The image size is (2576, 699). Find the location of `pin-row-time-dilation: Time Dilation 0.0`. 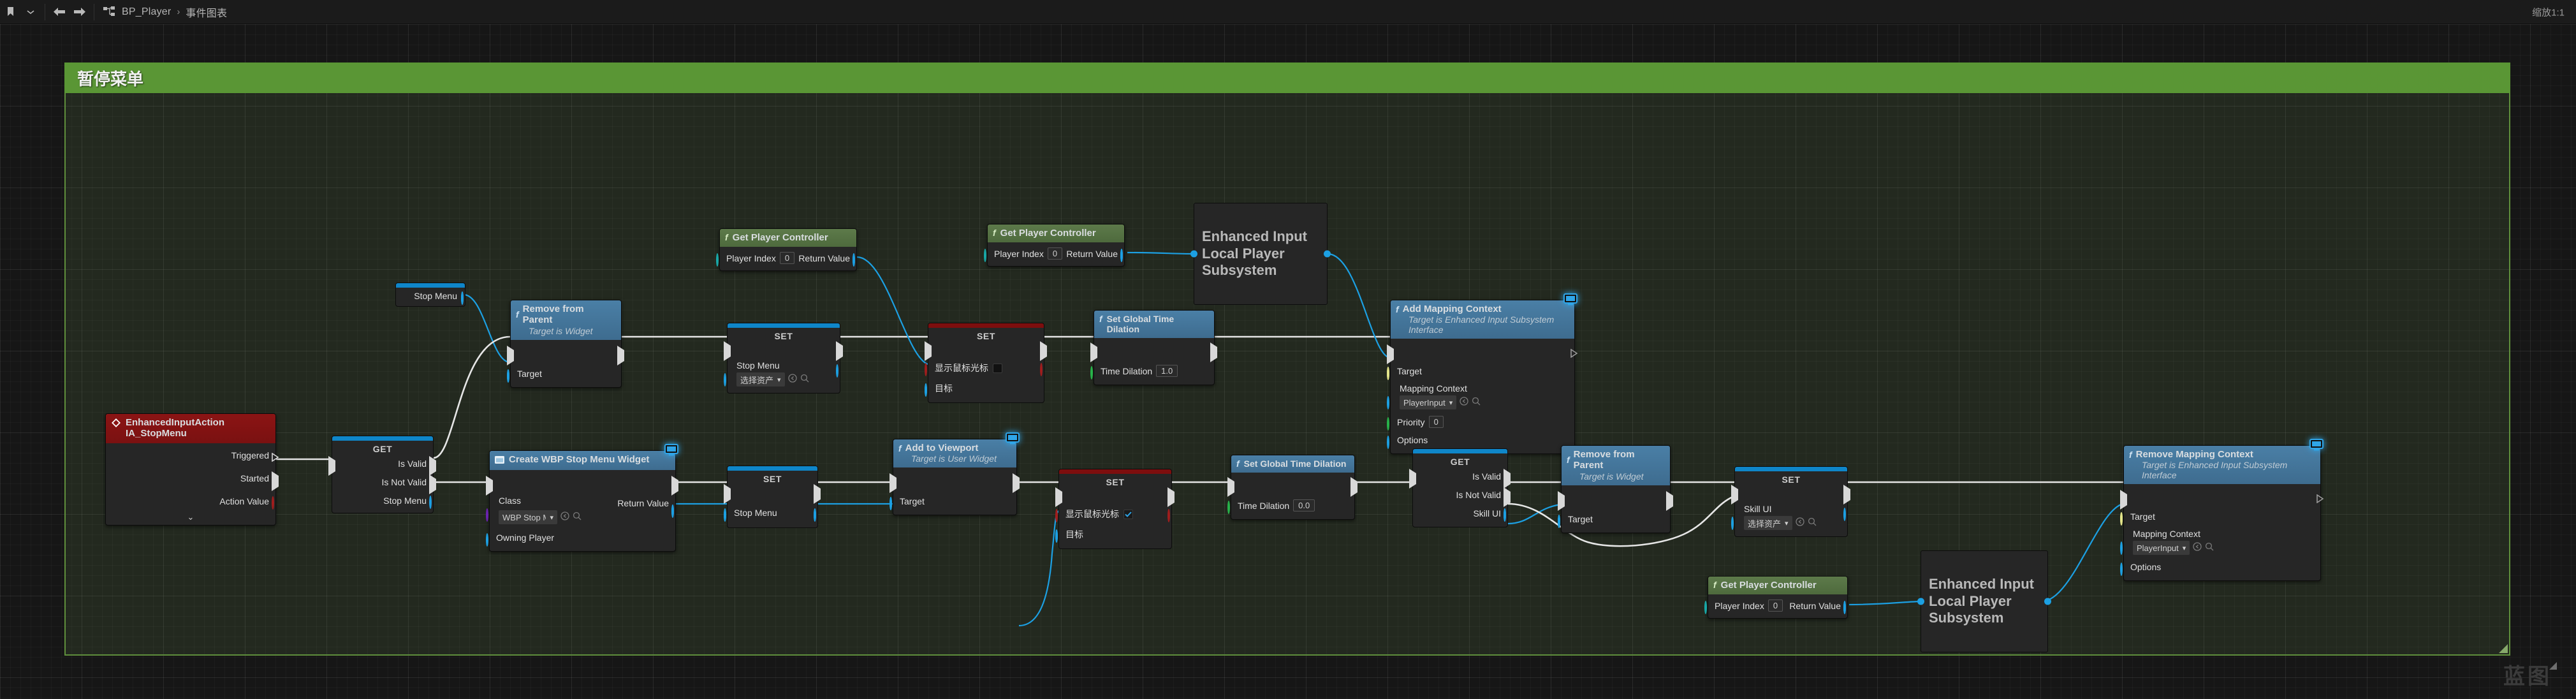

pin-row-time-dilation: Time Dilation 0.0 is located at coordinates (1290, 507).